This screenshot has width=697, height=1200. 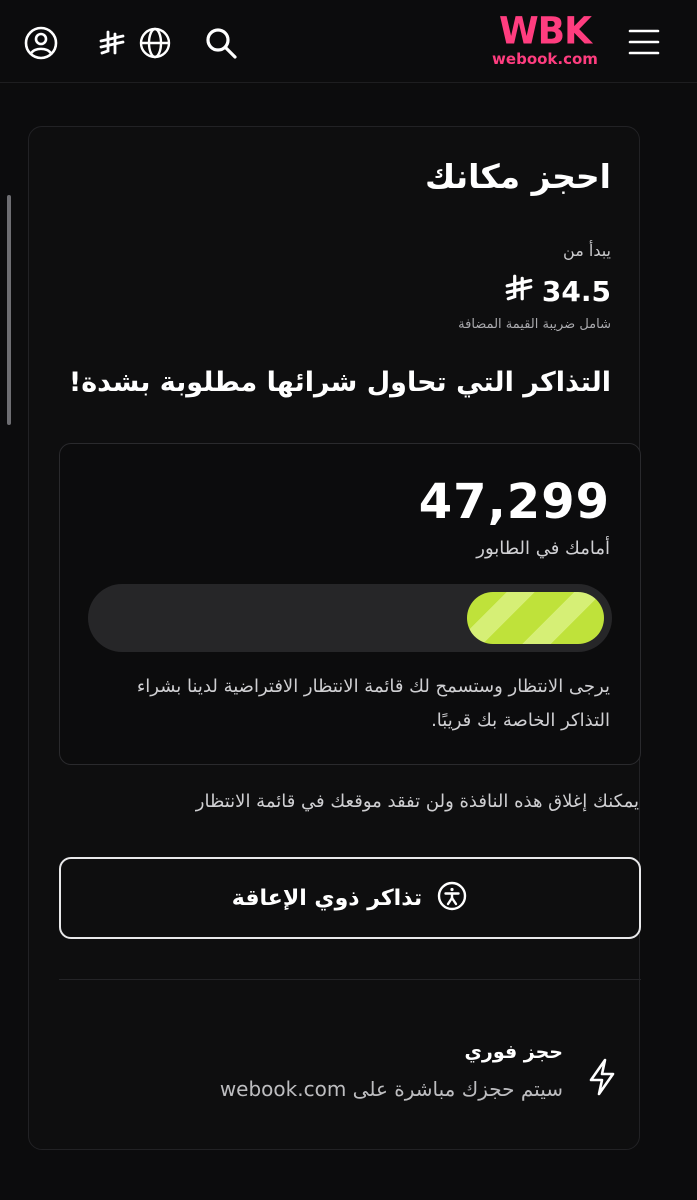 What do you see at coordinates (535, 618) in the screenshot?
I see `queue-progress-fill` at bounding box center [535, 618].